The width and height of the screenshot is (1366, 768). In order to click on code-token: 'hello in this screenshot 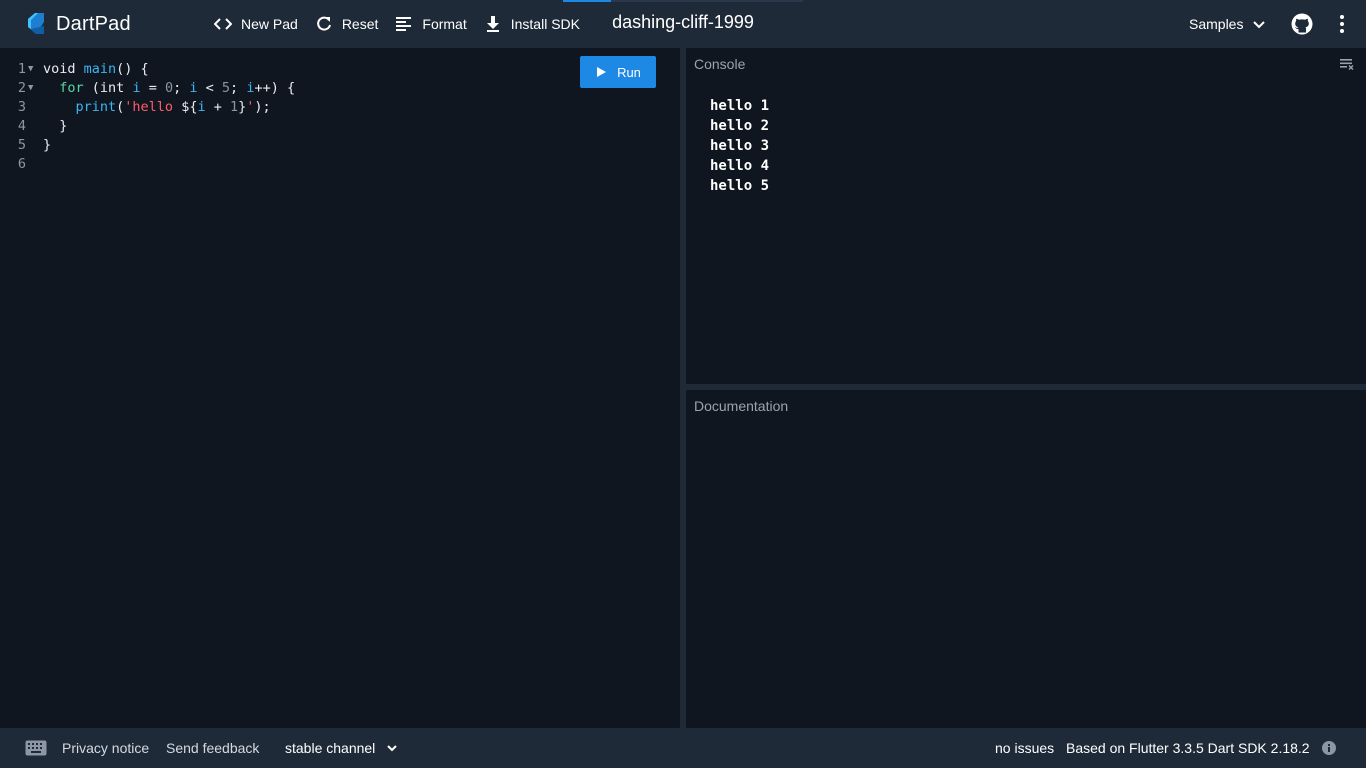, I will do `click(153, 107)`.